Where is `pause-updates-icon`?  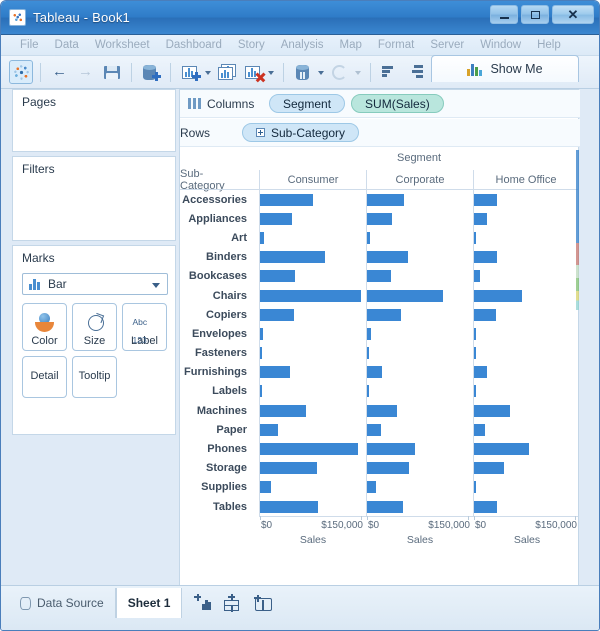 pause-updates-icon is located at coordinates (303, 72).